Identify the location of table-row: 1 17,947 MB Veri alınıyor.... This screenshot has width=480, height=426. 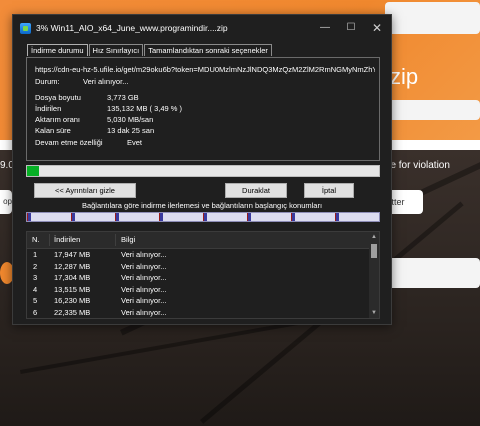
(203, 255).